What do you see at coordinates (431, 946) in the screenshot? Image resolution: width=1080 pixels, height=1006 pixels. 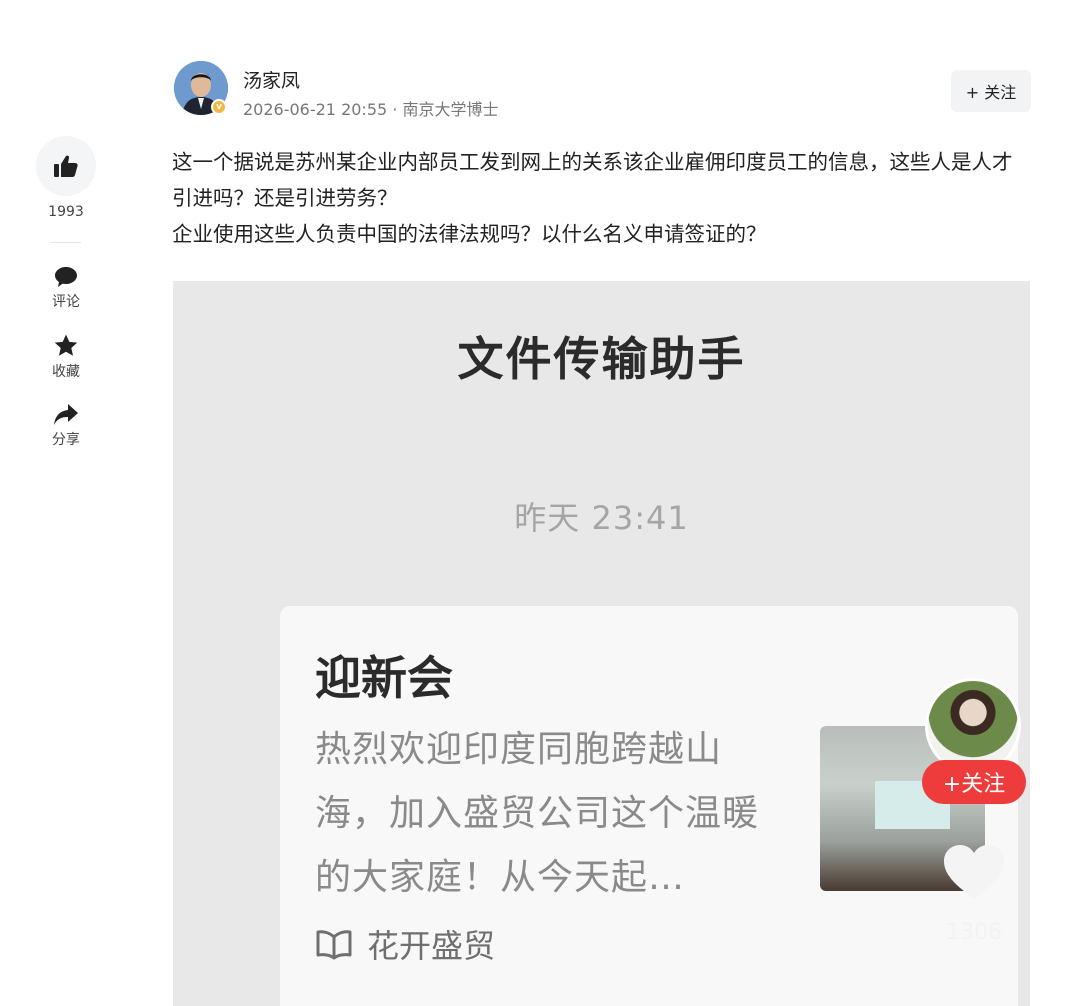 I see `card-source-name: 花开盛贸` at bounding box center [431, 946].